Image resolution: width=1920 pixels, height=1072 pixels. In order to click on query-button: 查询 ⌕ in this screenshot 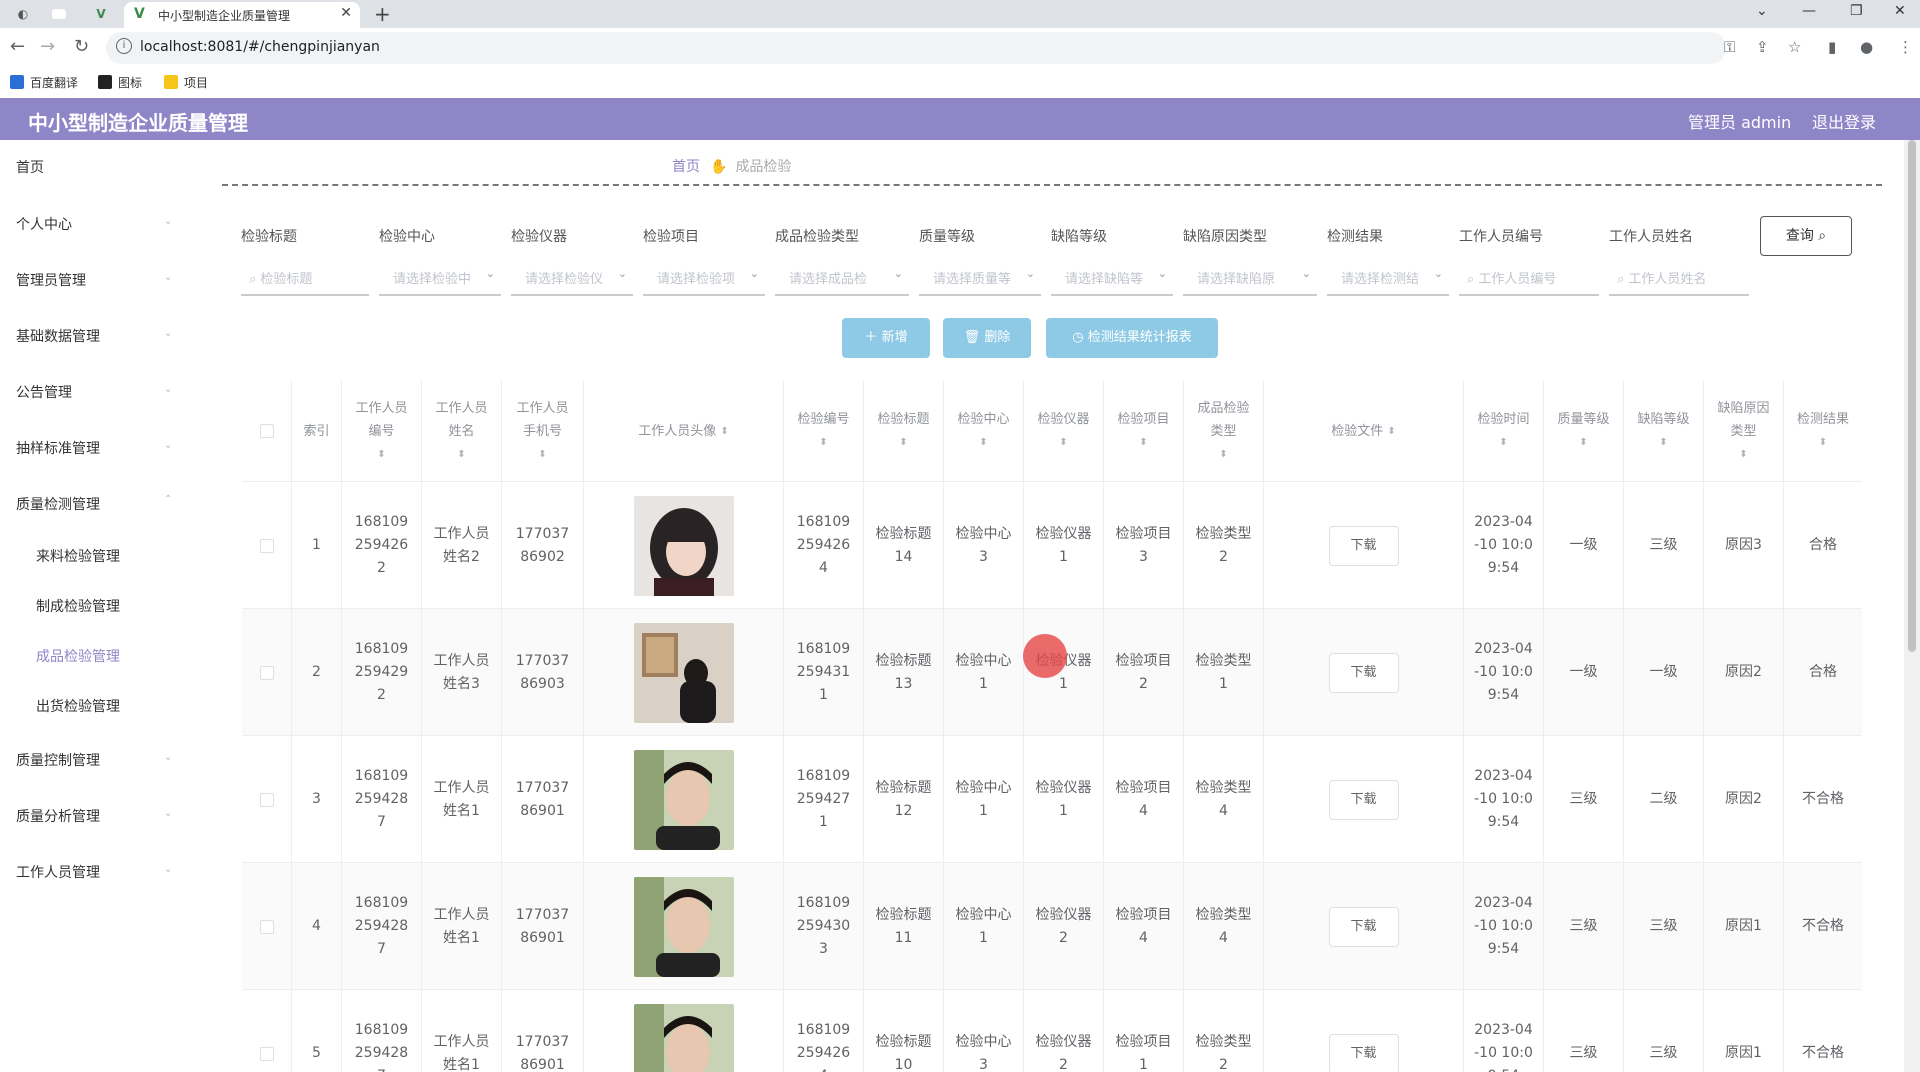, I will do `click(1806, 236)`.